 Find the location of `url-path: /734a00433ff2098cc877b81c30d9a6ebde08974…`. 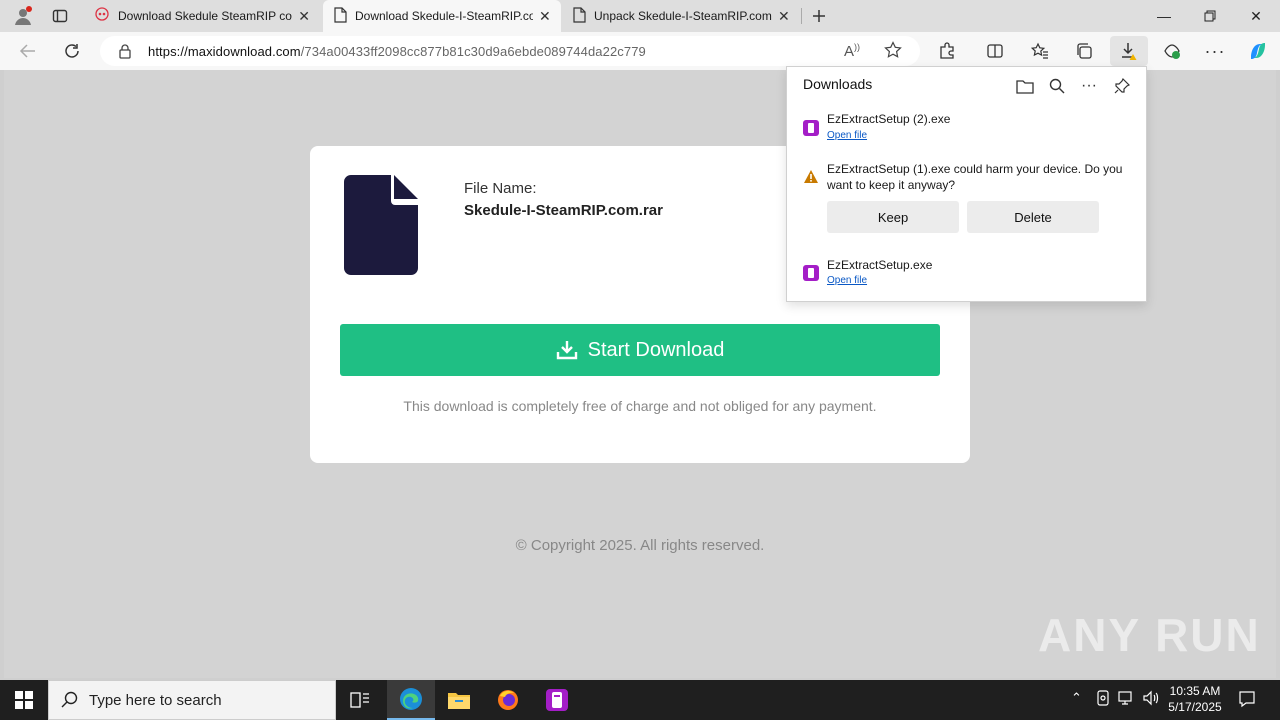

url-path: /734a00433ff2098cc877b81c30d9a6ebde08974… is located at coordinates (473, 51).